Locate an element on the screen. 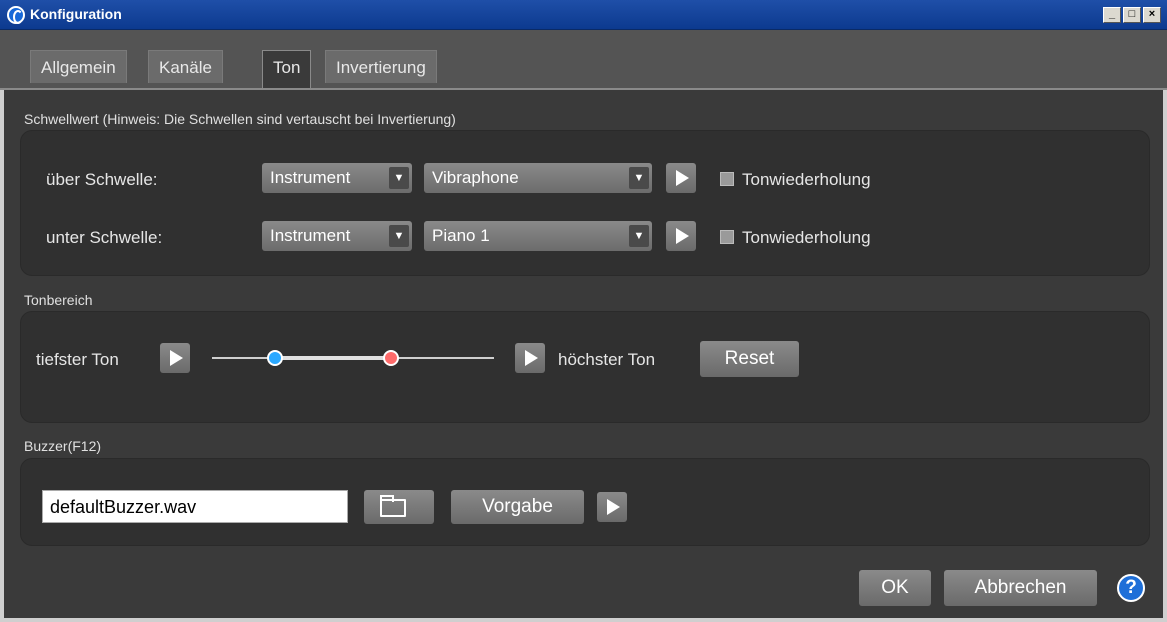  minimize-button: _ is located at coordinates (1112, 15).